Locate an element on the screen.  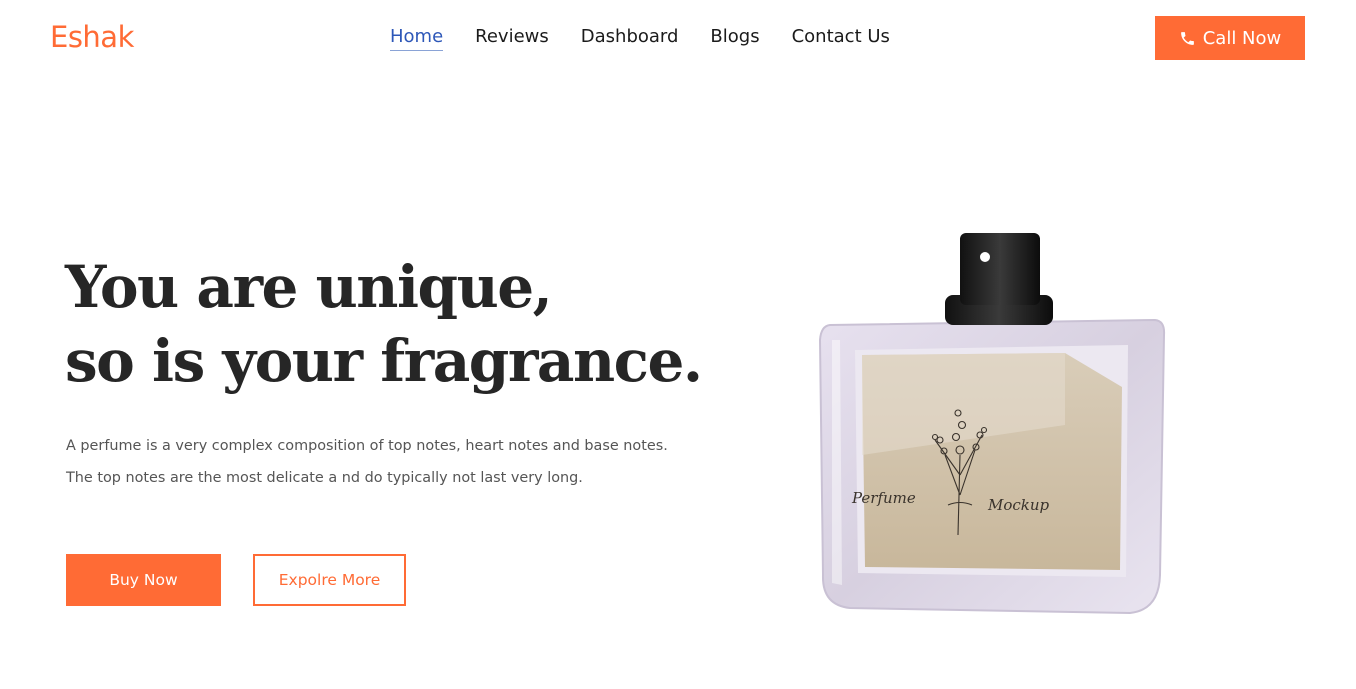
call-now-label: Call Now is located at coordinates (1242, 38).